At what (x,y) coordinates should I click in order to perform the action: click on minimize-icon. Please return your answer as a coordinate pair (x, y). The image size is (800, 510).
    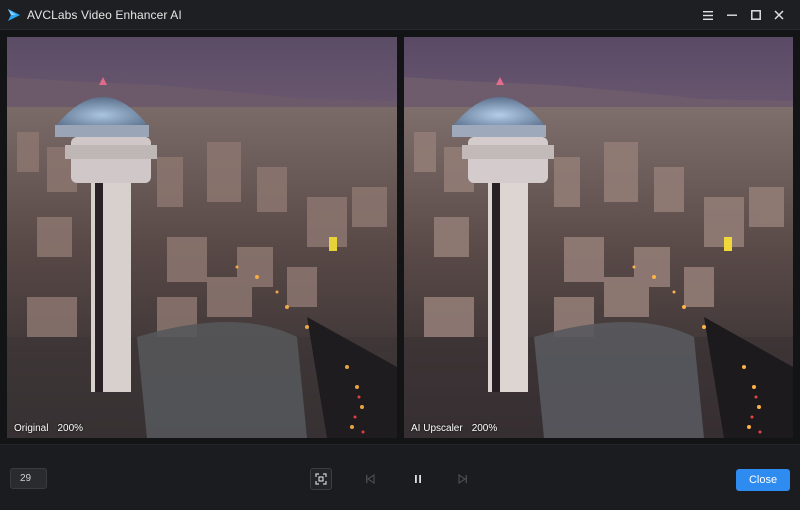
    Looking at the image, I should click on (732, 15).